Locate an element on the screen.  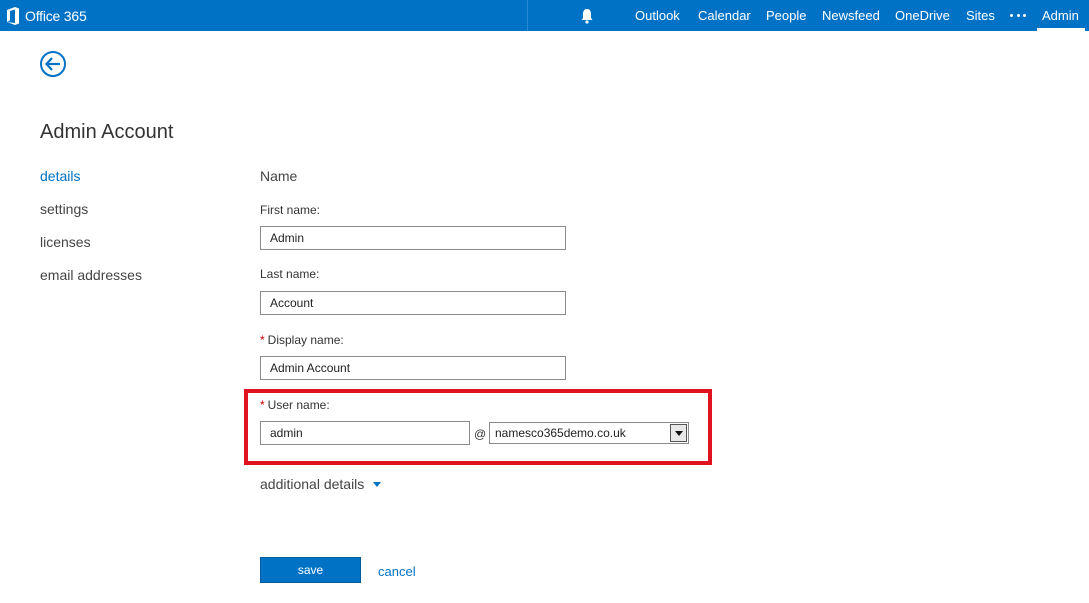
back-arrow-icon is located at coordinates (52, 64).